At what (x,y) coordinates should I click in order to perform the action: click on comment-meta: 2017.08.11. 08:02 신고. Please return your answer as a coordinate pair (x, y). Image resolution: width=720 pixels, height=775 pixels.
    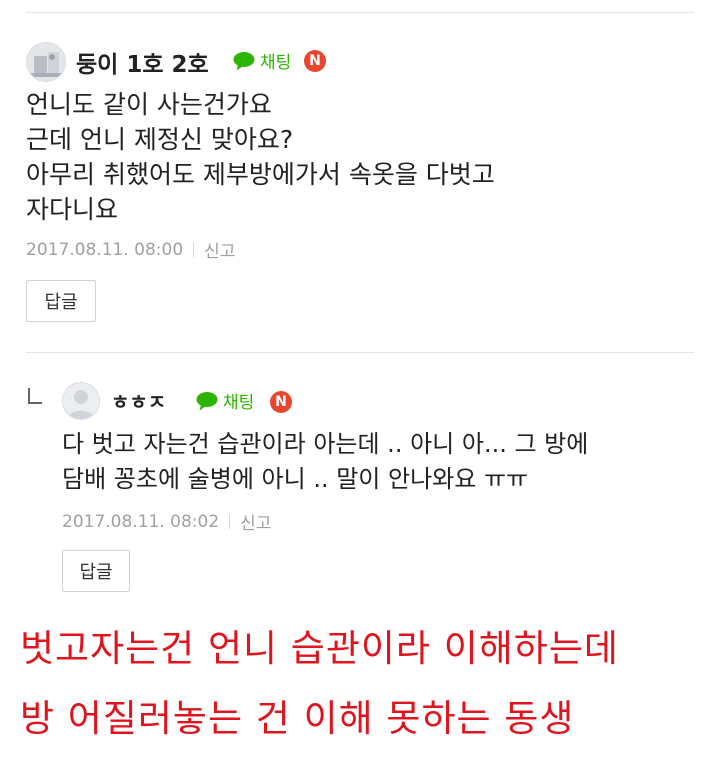
    Looking at the image, I should click on (166, 522).